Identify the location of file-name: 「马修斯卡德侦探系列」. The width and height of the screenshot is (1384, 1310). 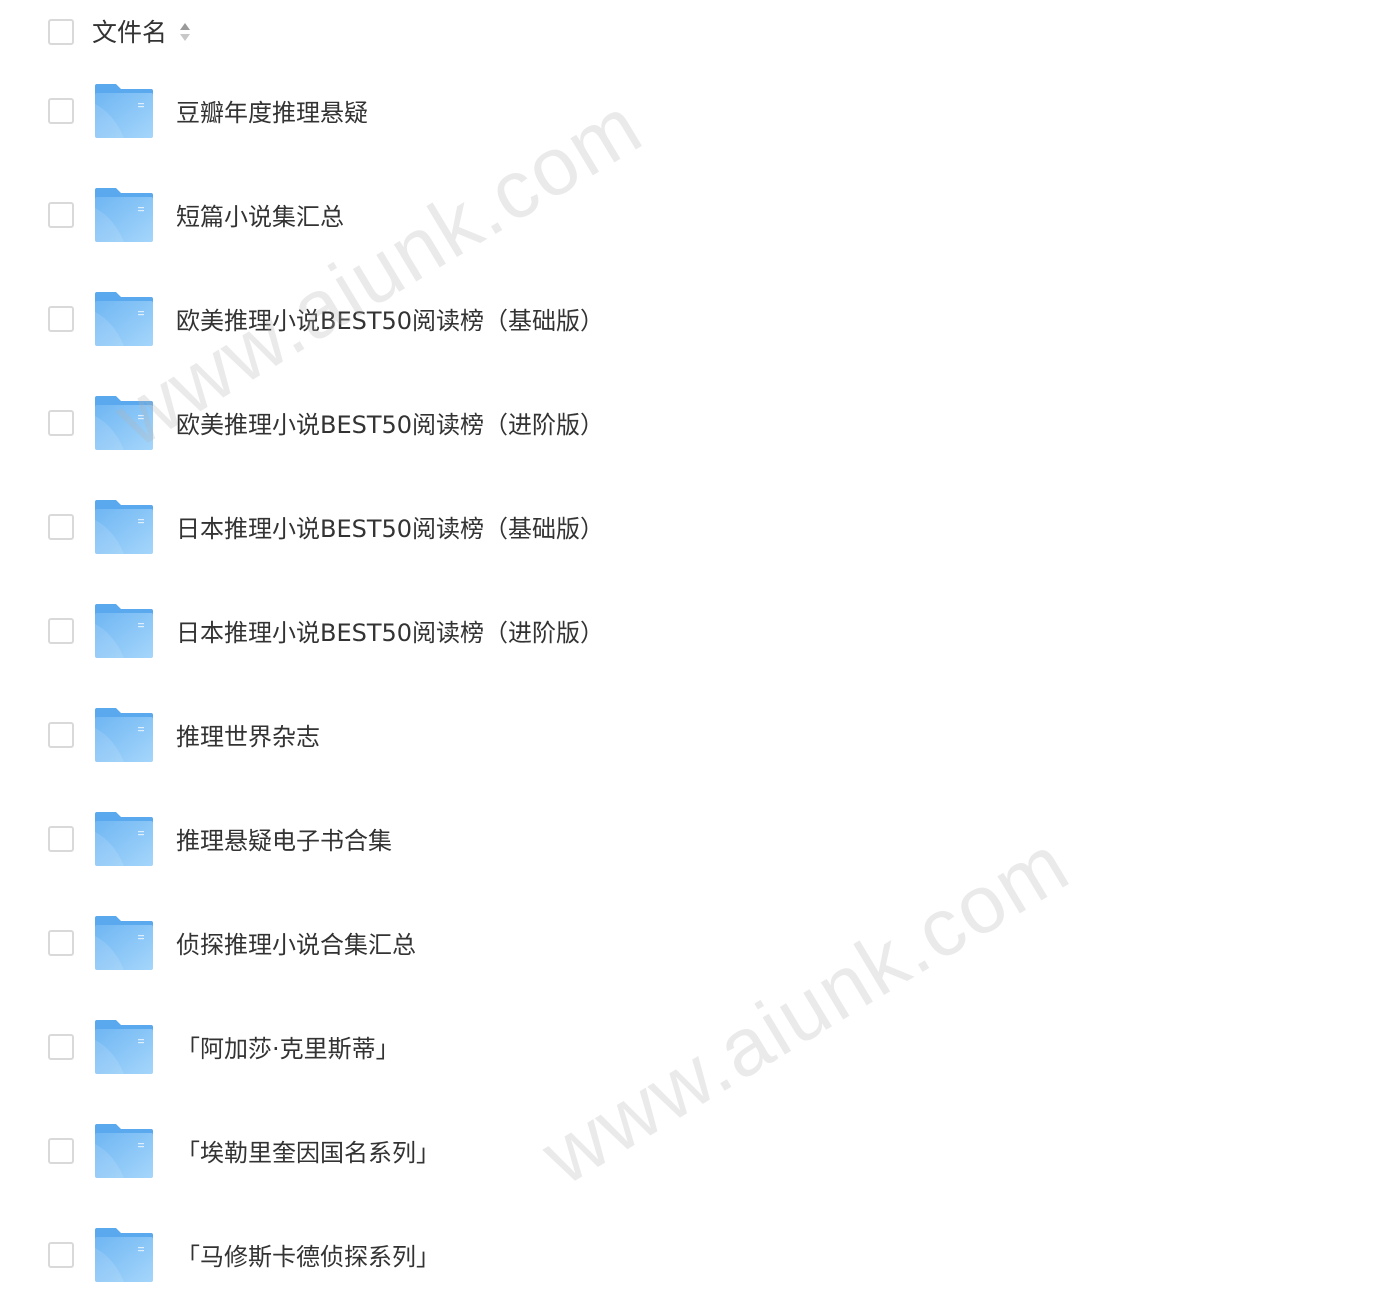
(308, 1257).